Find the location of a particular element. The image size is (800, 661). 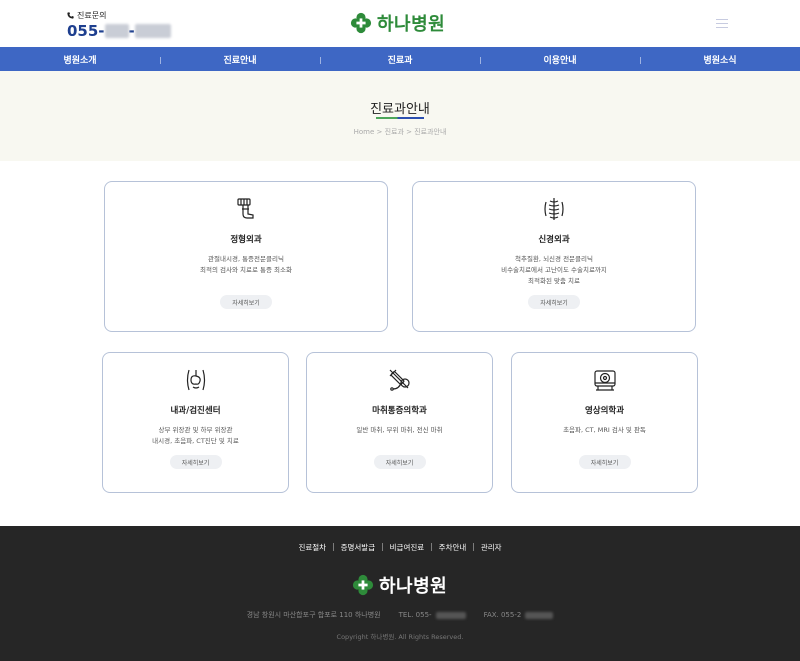

torso-organs-icon is located at coordinates (195, 380).